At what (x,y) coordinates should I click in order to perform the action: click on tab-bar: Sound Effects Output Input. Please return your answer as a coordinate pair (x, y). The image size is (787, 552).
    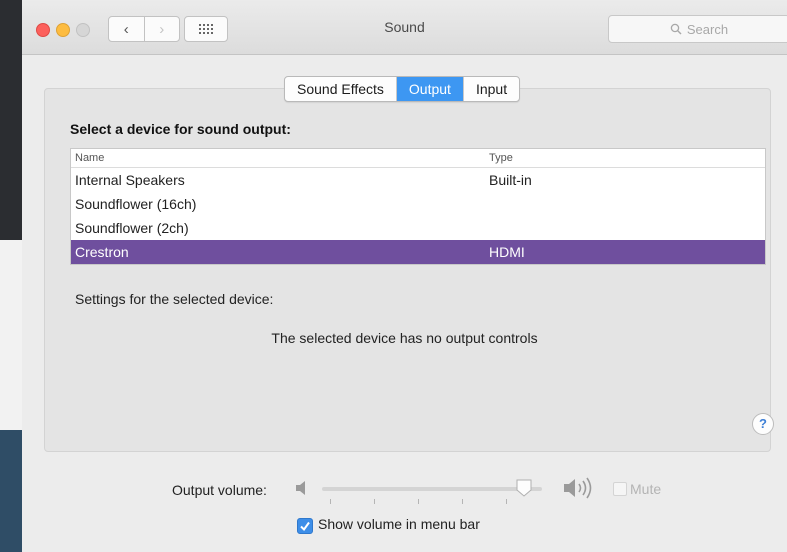
    Looking at the image, I should click on (402, 89).